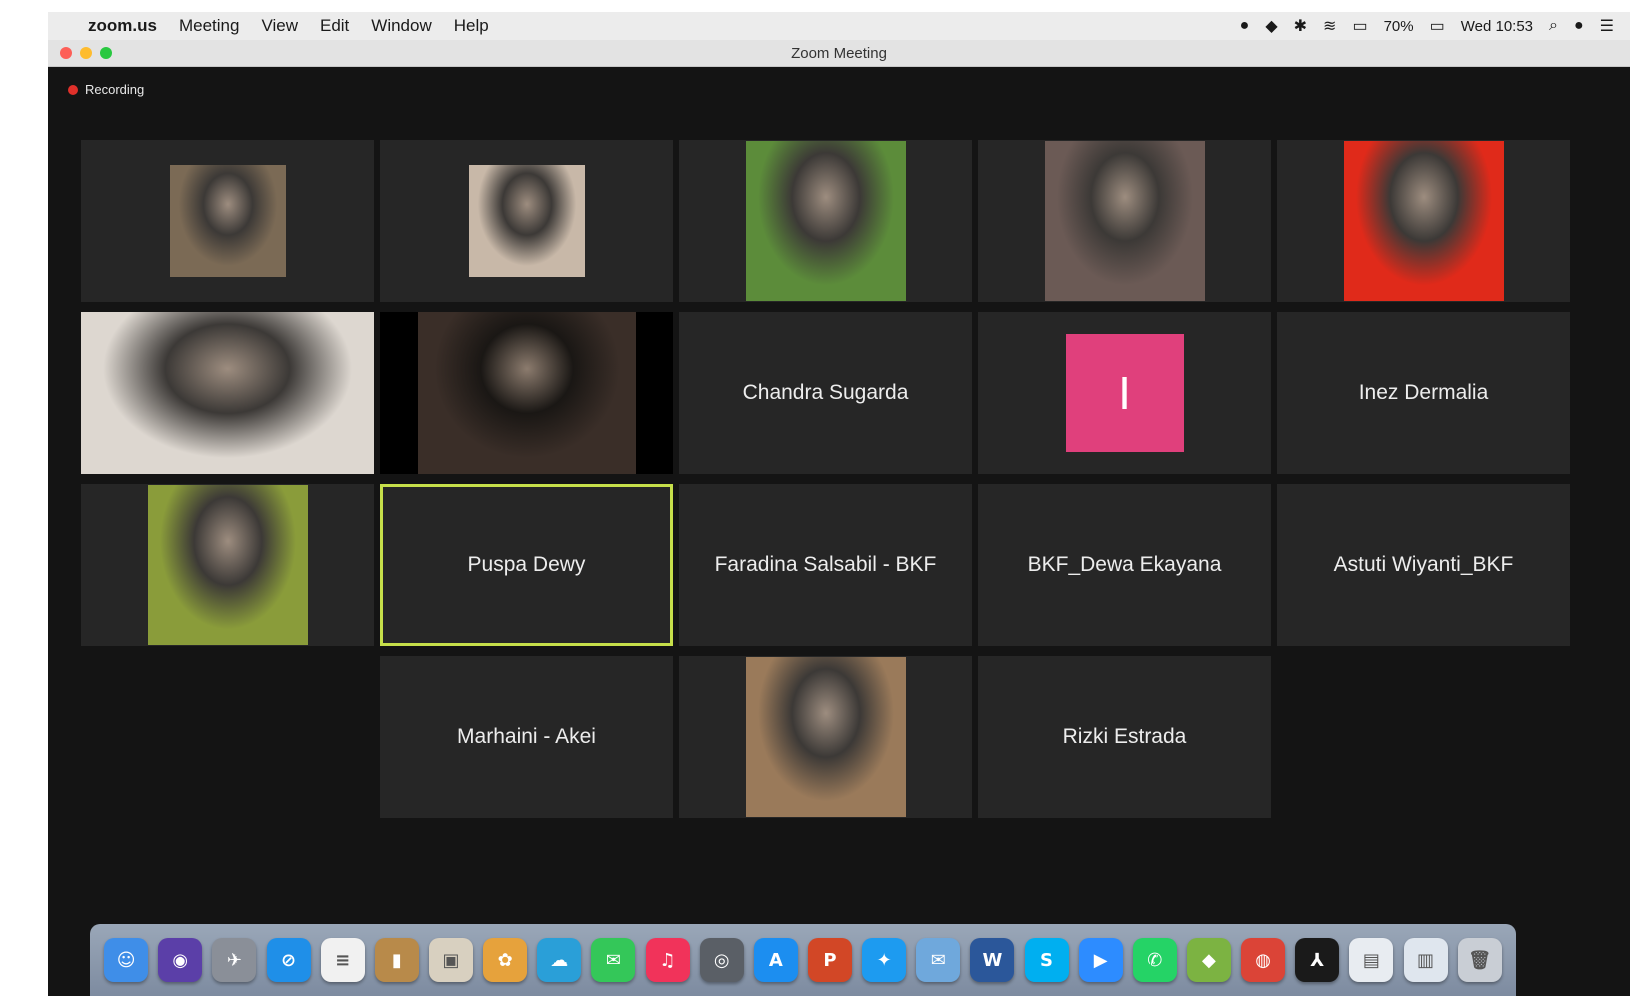 The width and height of the screenshot is (1650, 996). What do you see at coordinates (1553, 26) in the screenshot?
I see `search-icon: ⌕` at bounding box center [1553, 26].